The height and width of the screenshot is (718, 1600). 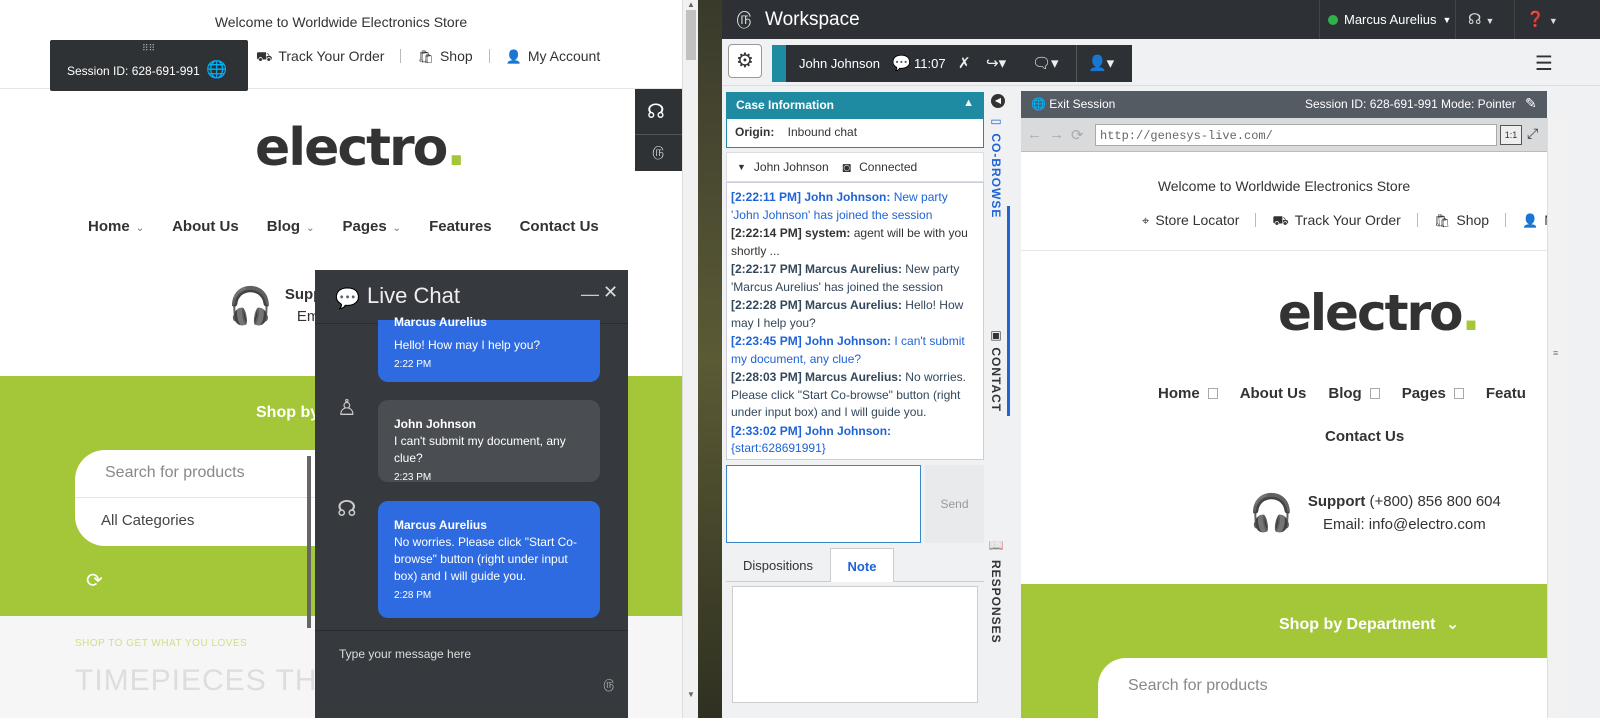 I want to click on cobrowse-search-input: Search for products, so click(x=1322, y=688).